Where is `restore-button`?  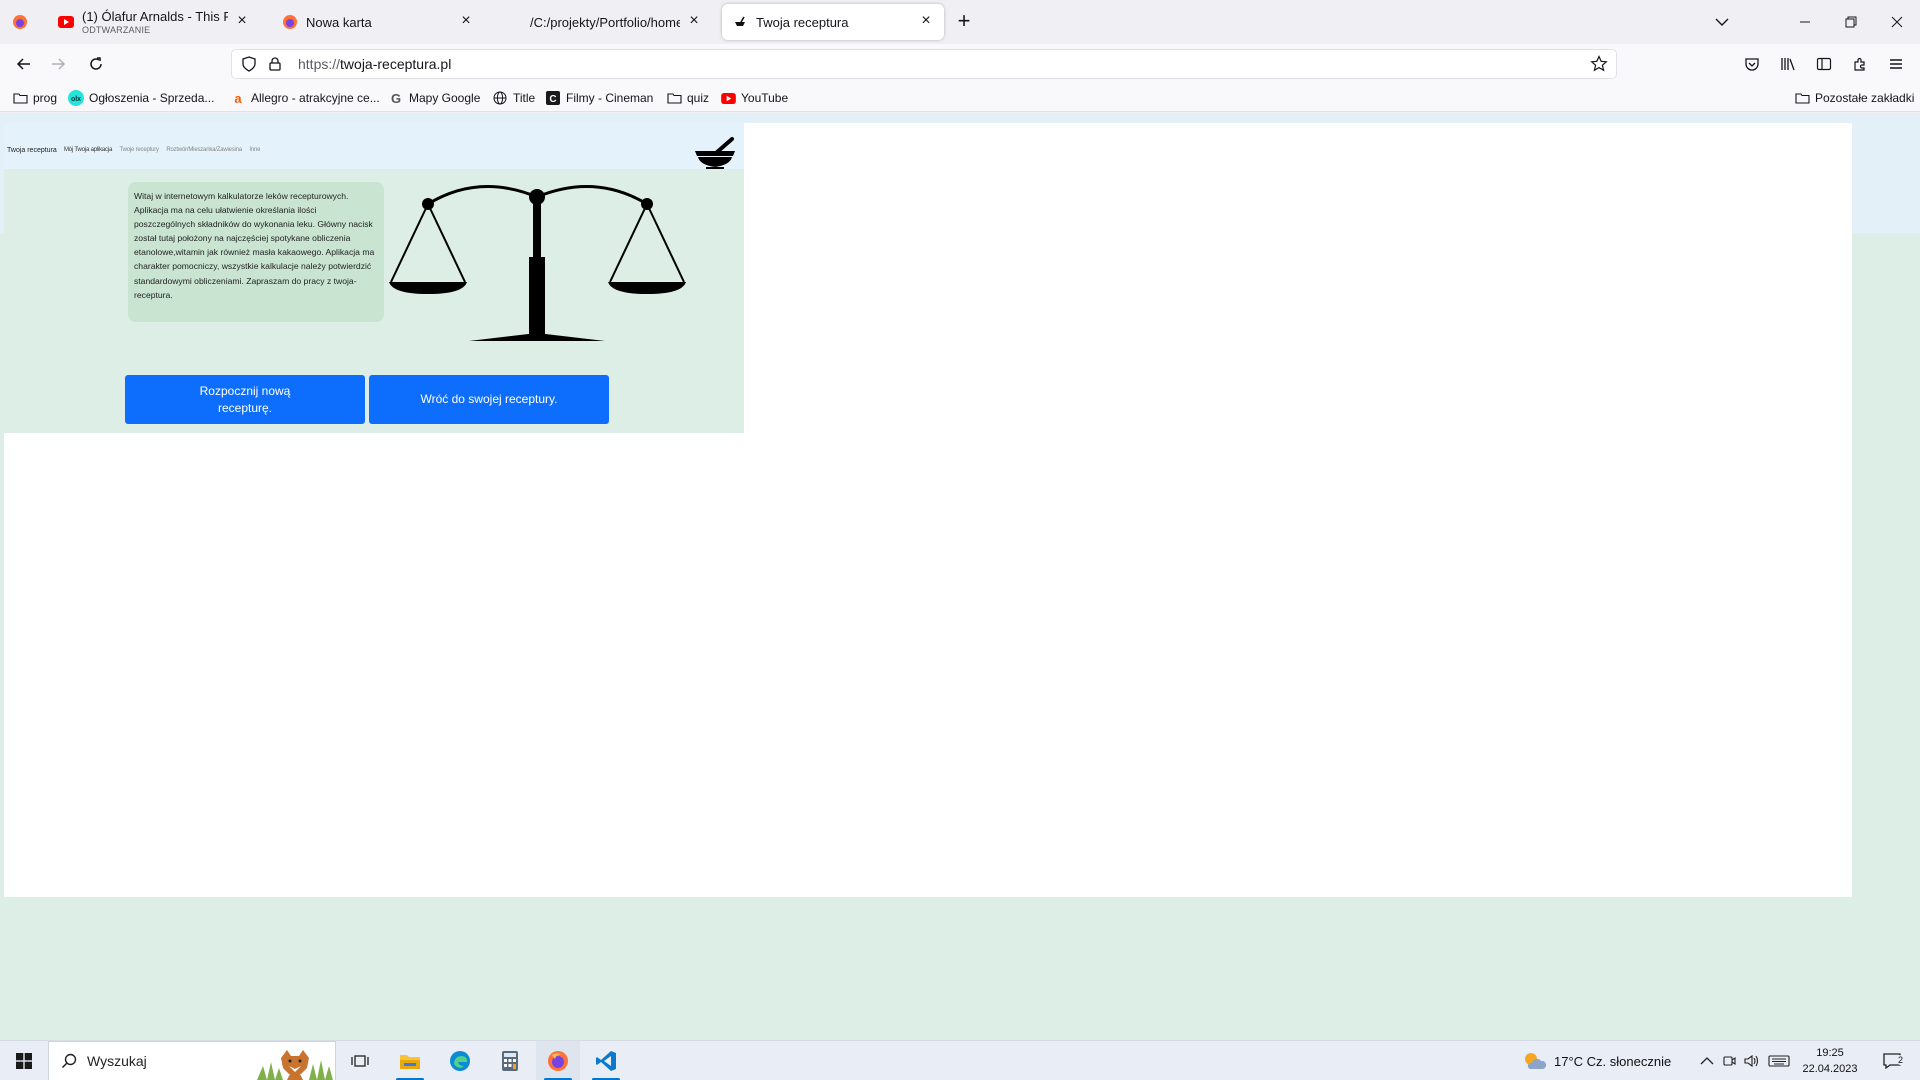
restore-button is located at coordinates (1851, 22).